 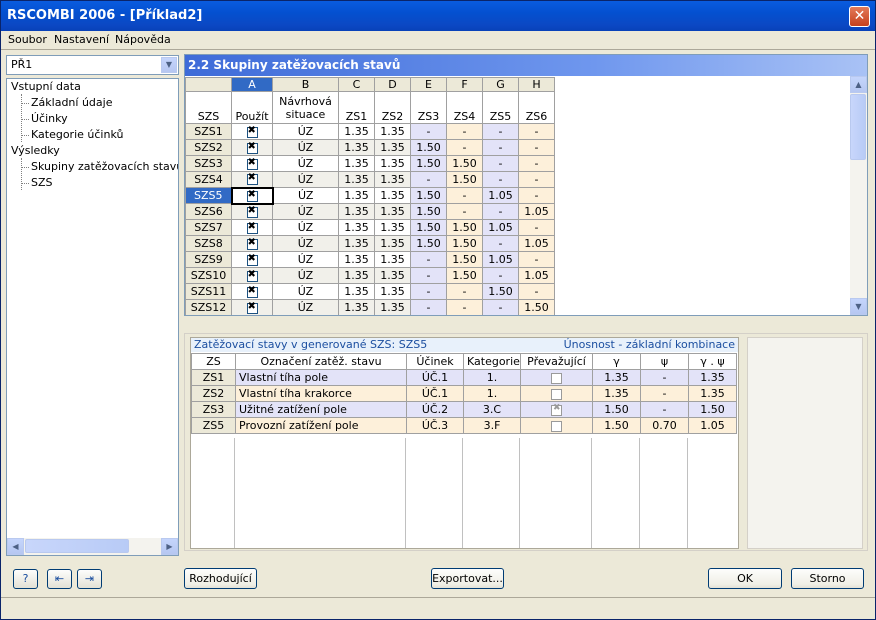 What do you see at coordinates (208, 211) in the screenshot?
I see `row-header: SZS6` at bounding box center [208, 211].